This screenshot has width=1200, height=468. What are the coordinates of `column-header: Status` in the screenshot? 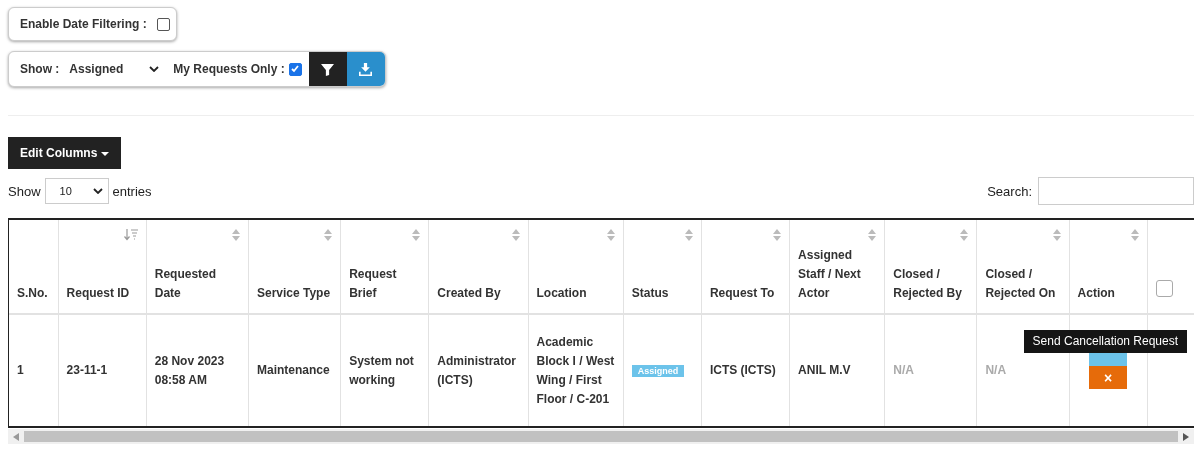 It's located at (650, 293).